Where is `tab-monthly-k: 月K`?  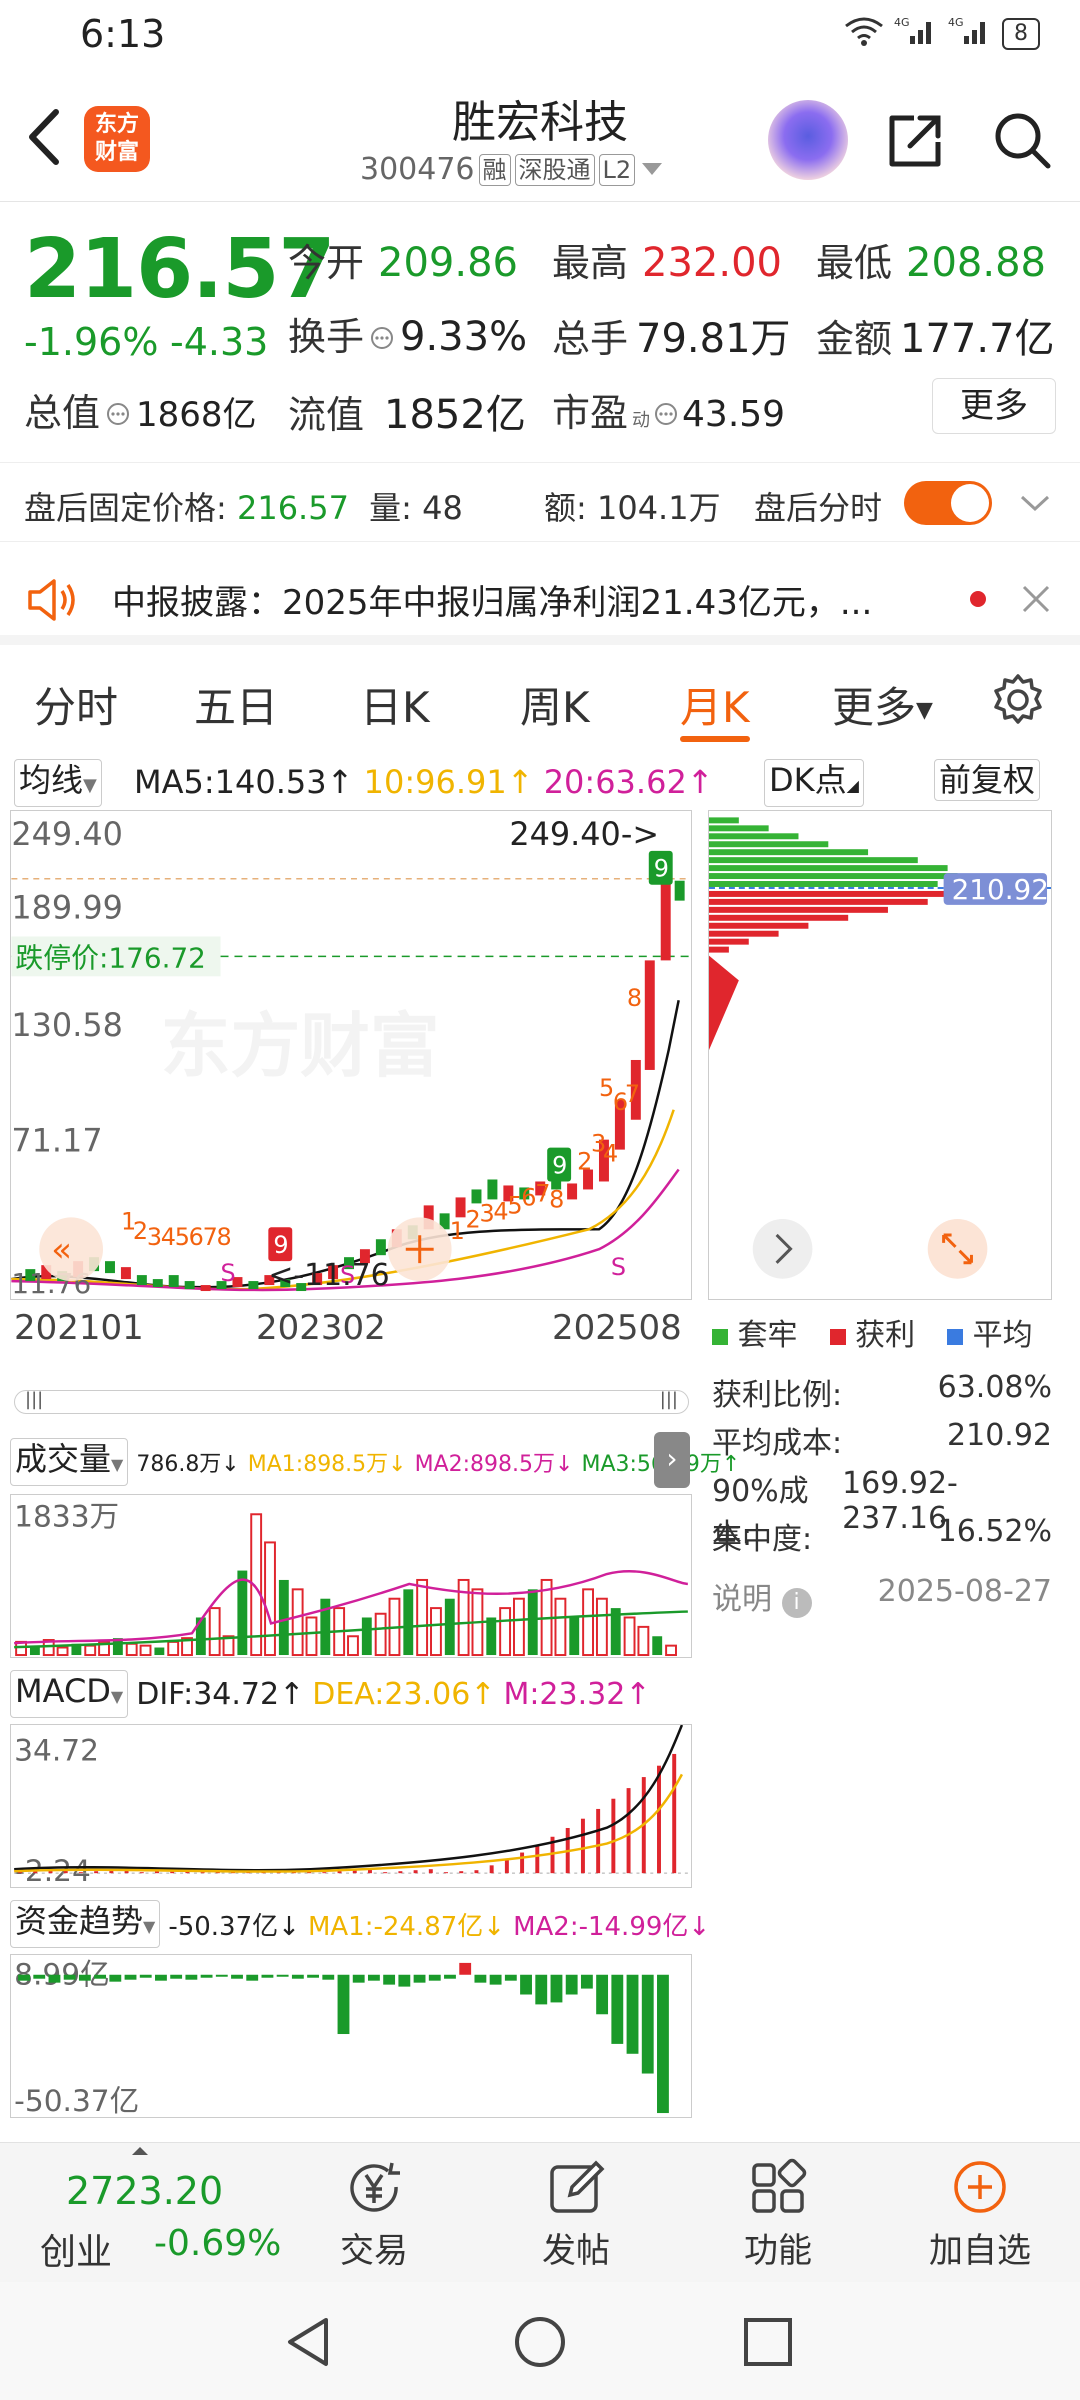 tab-monthly-k: 月K is located at coordinates (715, 704).